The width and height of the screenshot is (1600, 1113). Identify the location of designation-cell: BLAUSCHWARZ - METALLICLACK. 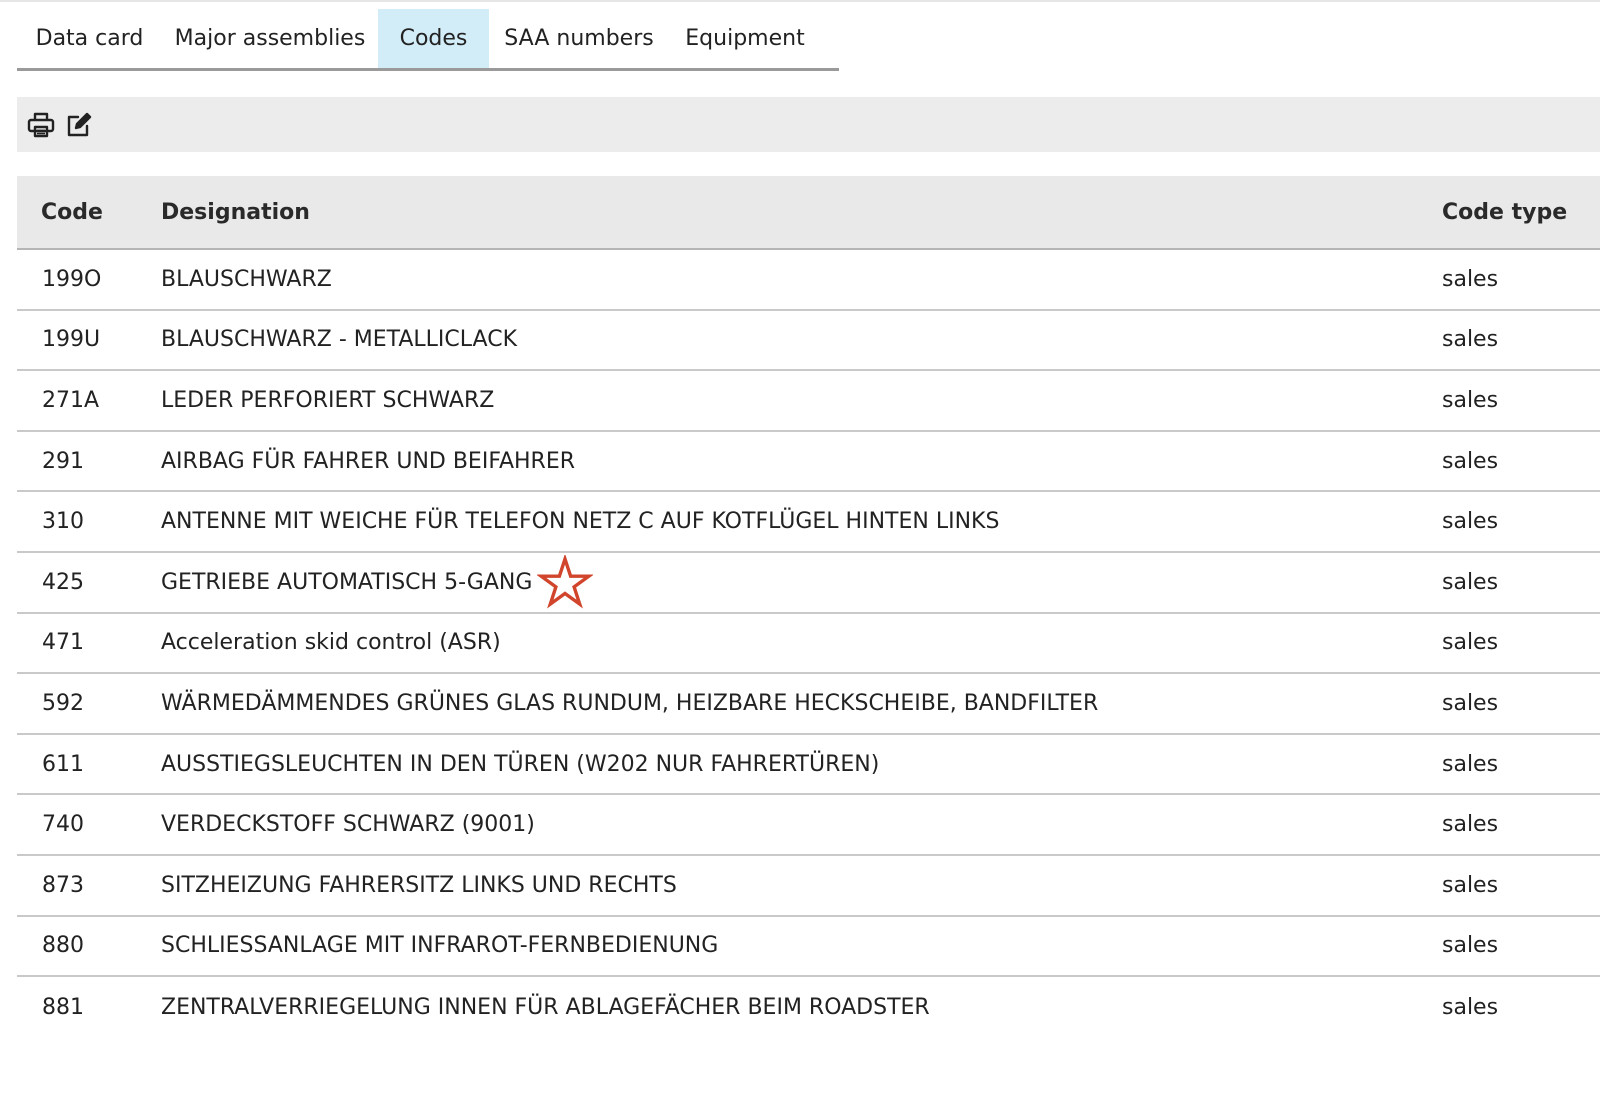
(339, 340).